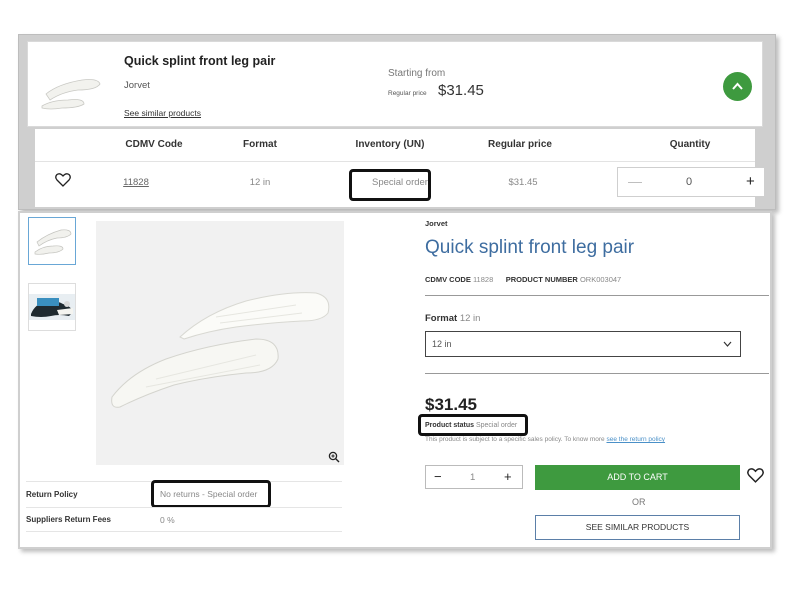 The image size is (800, 590). I want to click on supplier-fees-label: Suppliers Return Fees, so click(68, 519).